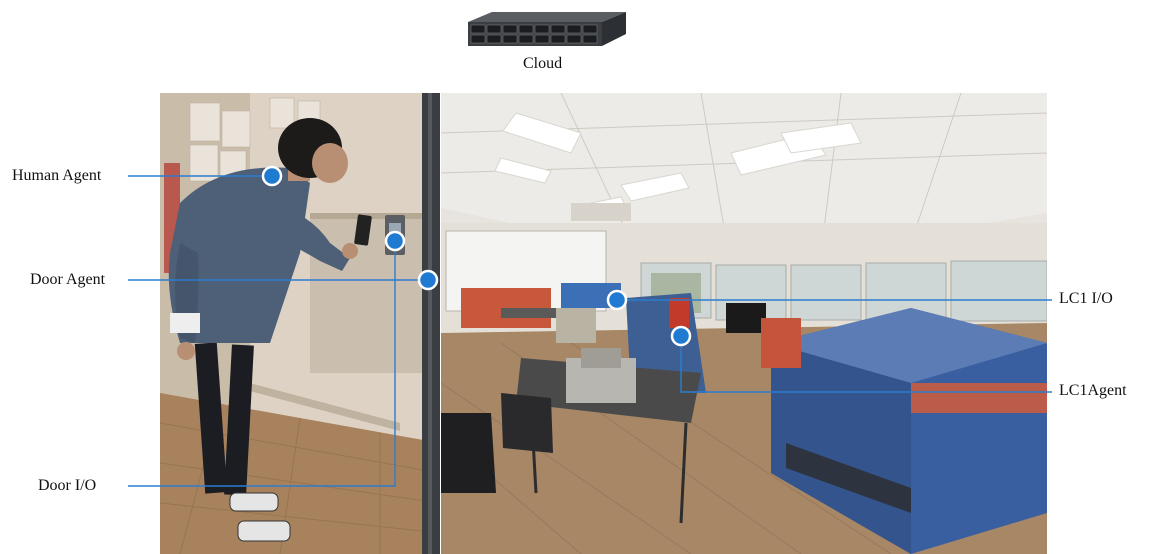  What do you see at coordinates (57, 175) in the screenshot?
I see `label-human-agent: Human Agent` at bounding box center [57, 175].